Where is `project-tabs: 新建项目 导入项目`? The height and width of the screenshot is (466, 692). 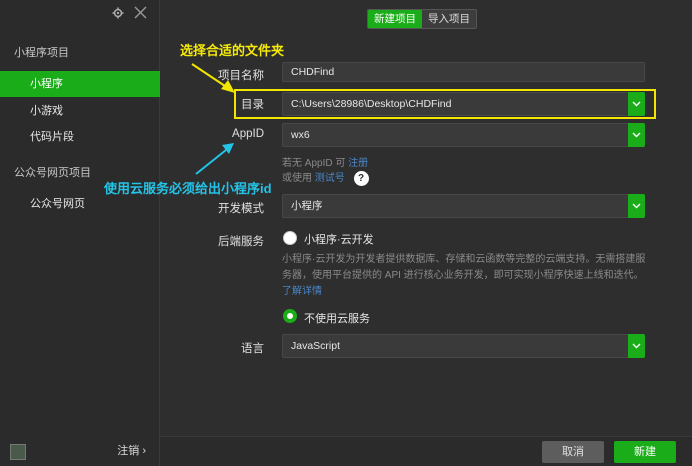
project-tabs: 新建项目 导入项目 is located at coordinates (422, 19).